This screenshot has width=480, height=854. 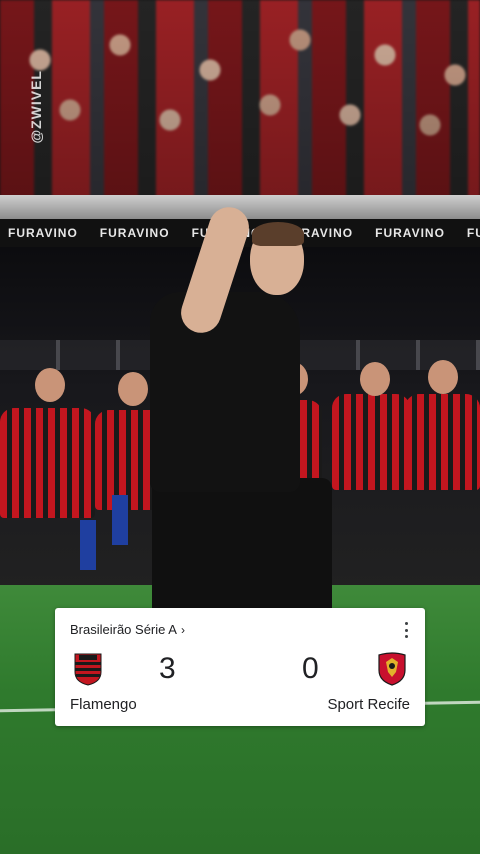 I want to click on coach-hair, so click(x=278, y=234).